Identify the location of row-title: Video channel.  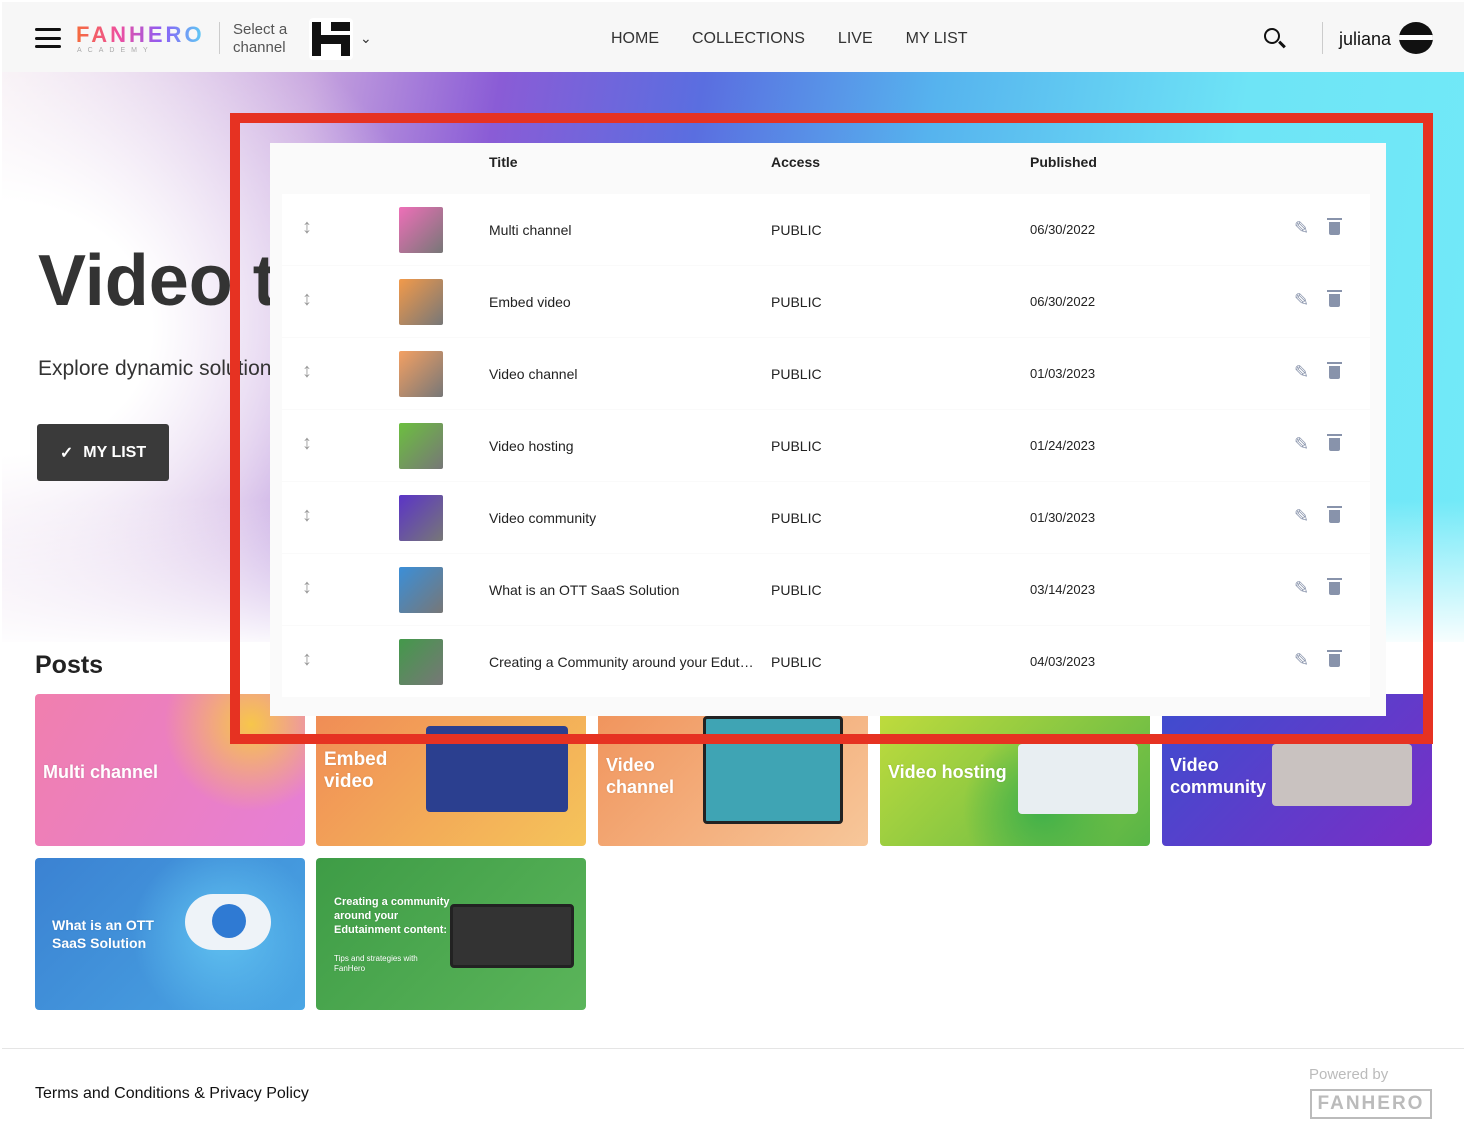
(533, 374).